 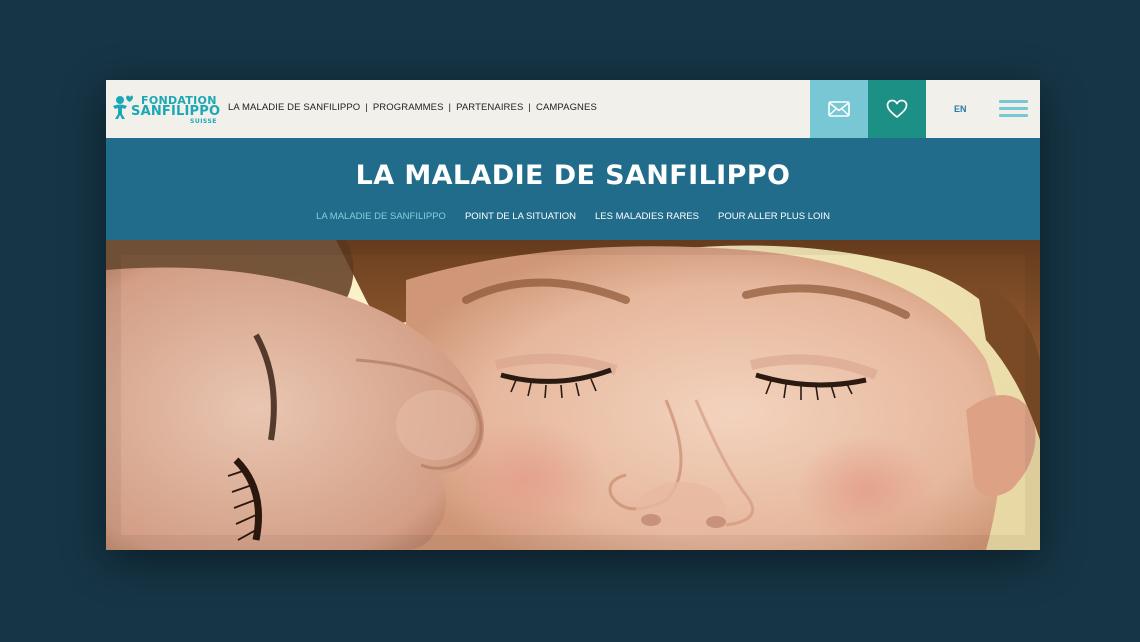 What do you see at coordinates (960, 109) in the screenshot?
I see `language-switch: EN` at bounding box center [960, 109].